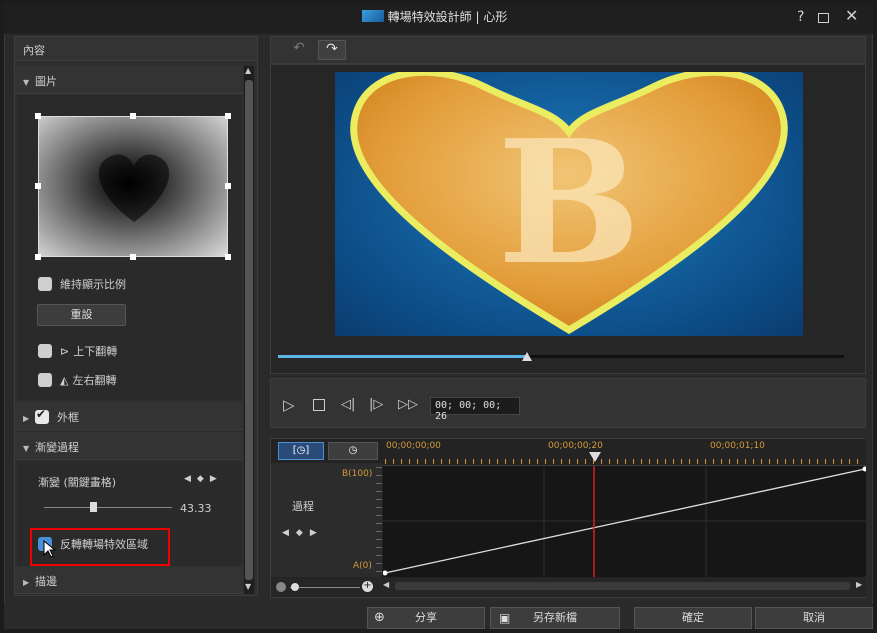 The height and width of the screenshot is (633, 877). What do you see at coordinates (625, 461) in the screenshot?
I see `ruler-ticks` at bounding box center [625, 461].